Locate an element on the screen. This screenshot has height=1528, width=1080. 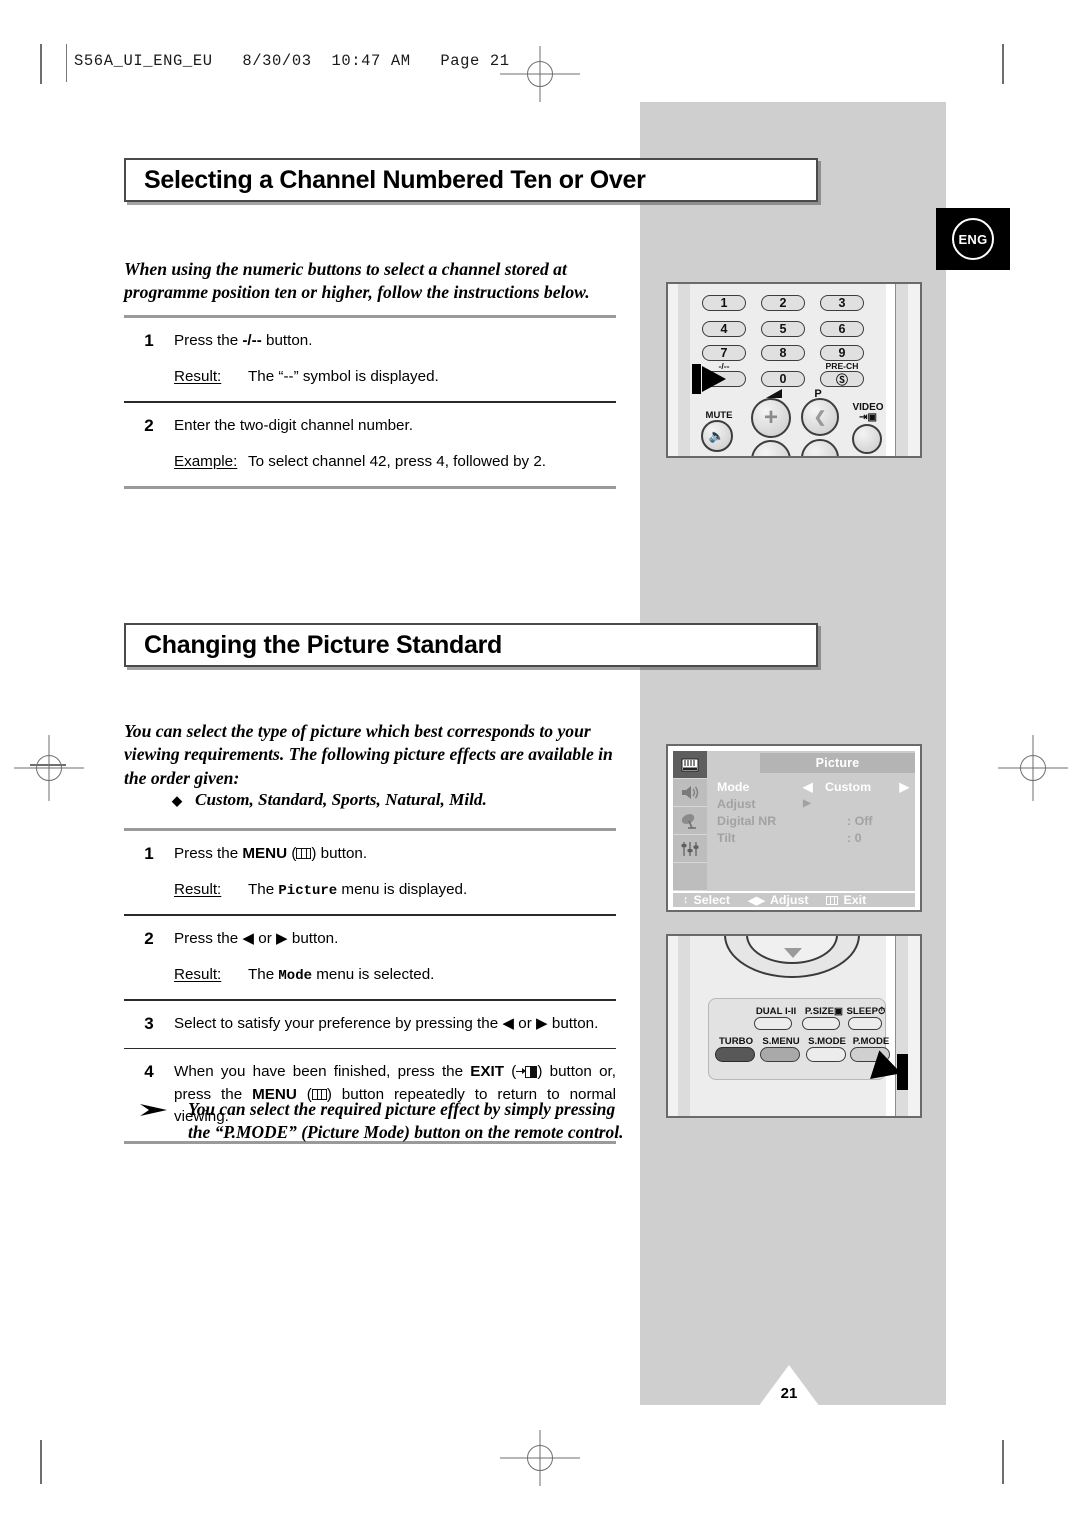
registration-mark-bottom is located at coordinates (540, 1458).